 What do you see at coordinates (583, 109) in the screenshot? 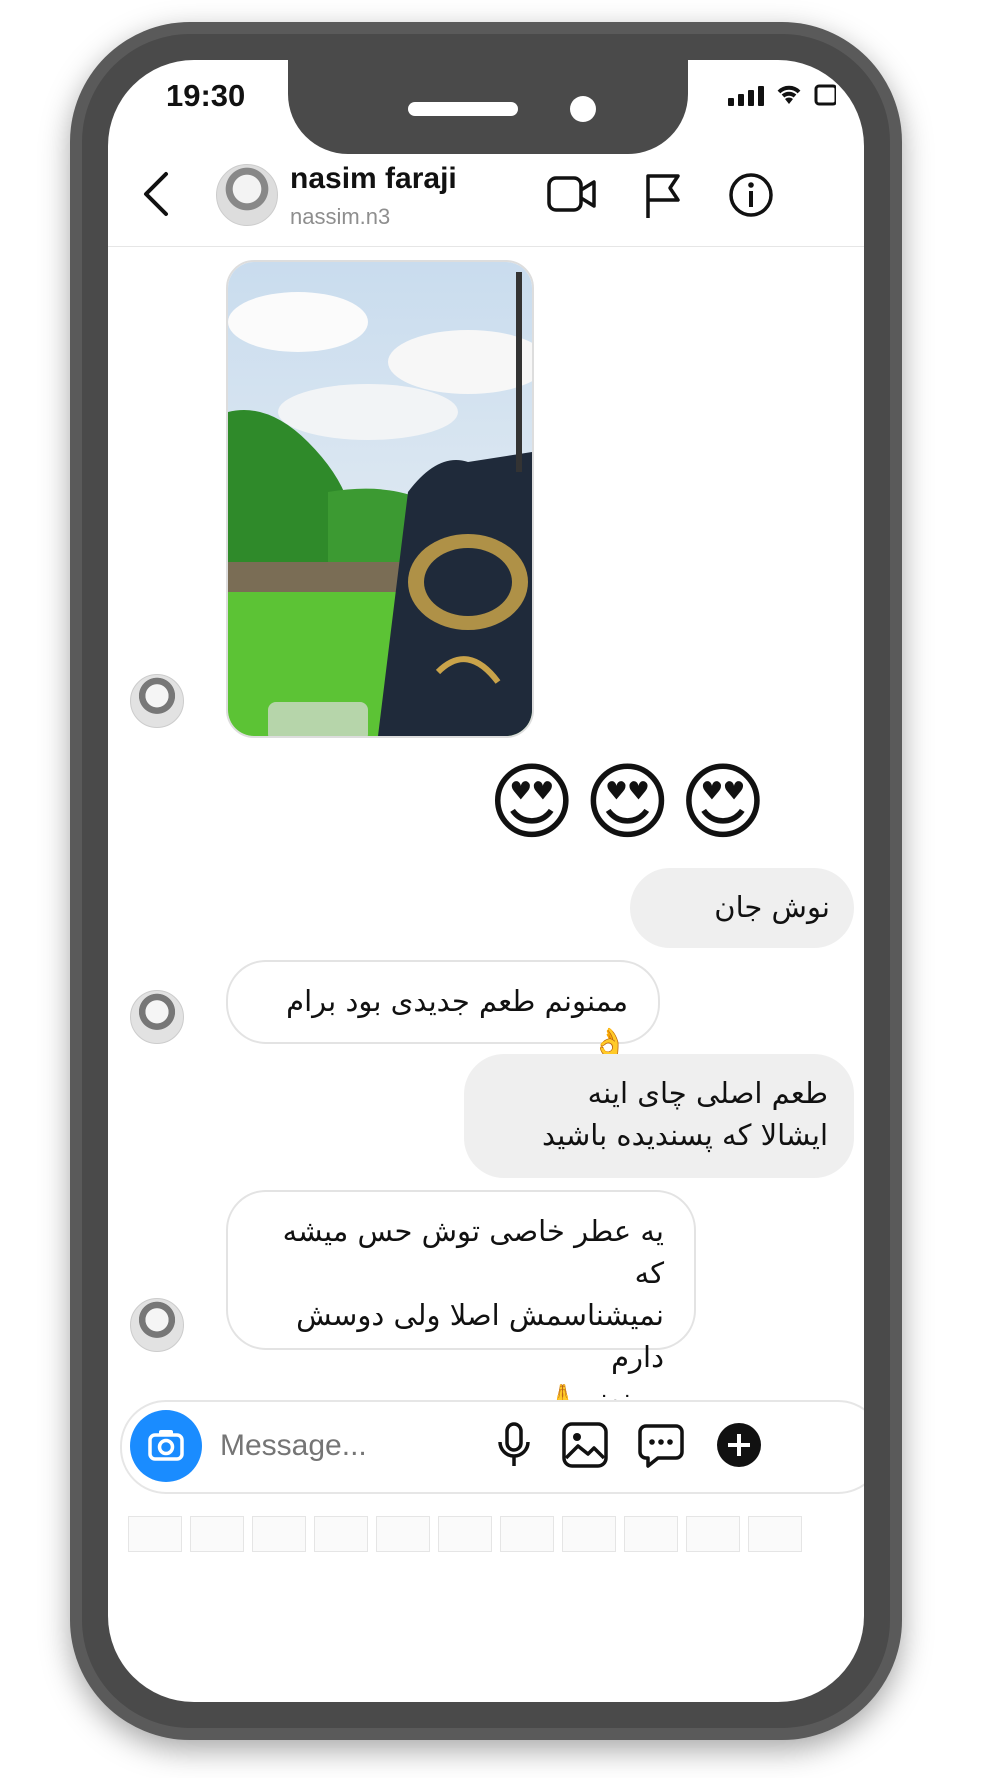
I see `front-camera` at bounding box center [583, 109].